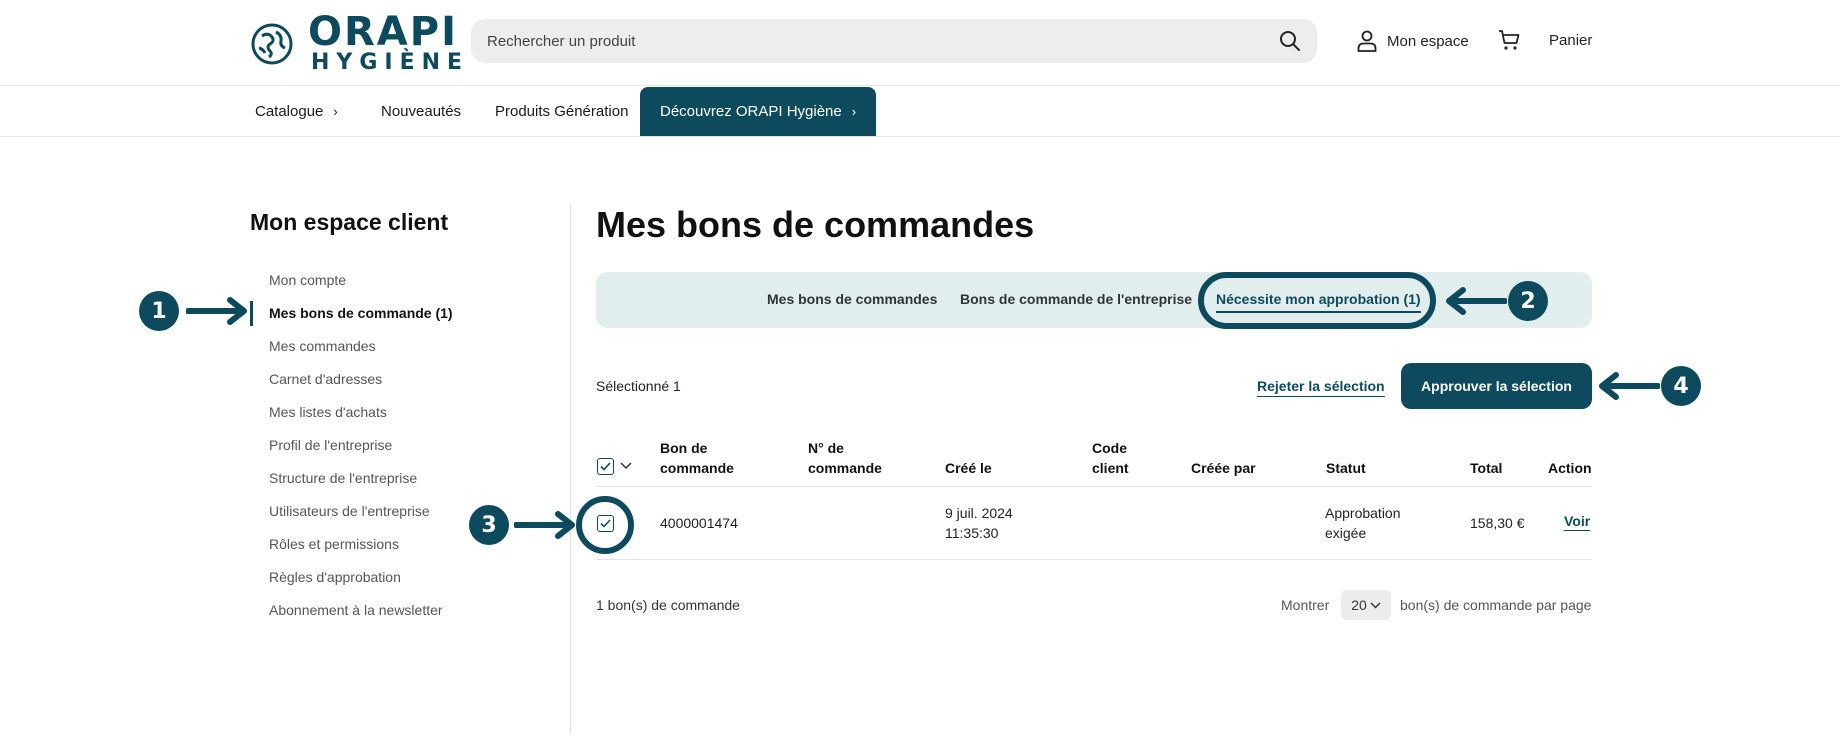 This screenshot has width=1840, height=748. Describe the element at coordinates (1317, 300) in the screenshot. I see `annotation-highlight-tab` at that location.